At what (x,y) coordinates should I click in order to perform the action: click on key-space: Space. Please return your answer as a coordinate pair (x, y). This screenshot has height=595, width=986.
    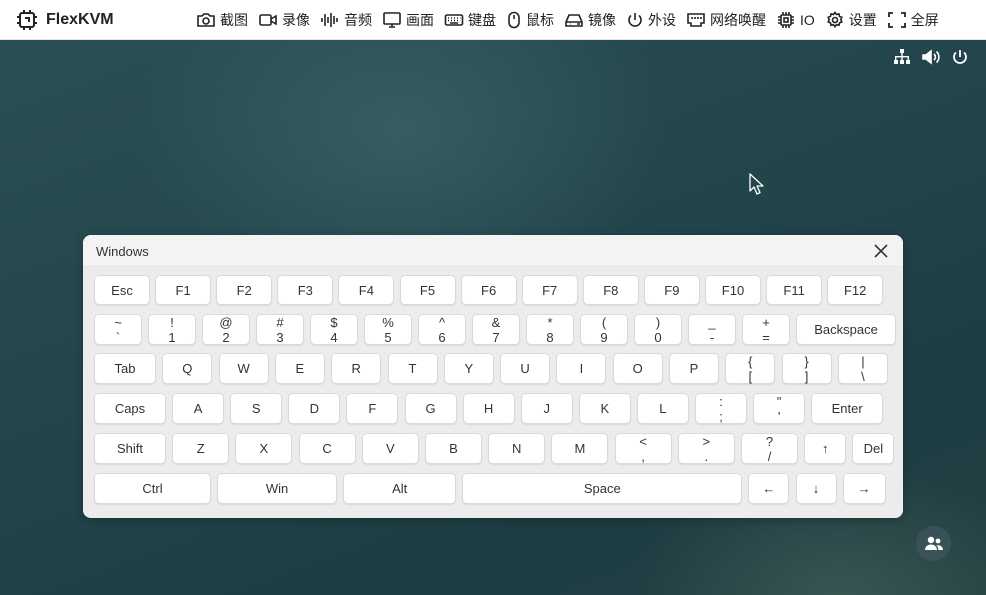
    Looking at the image, I should click on (602, 488).